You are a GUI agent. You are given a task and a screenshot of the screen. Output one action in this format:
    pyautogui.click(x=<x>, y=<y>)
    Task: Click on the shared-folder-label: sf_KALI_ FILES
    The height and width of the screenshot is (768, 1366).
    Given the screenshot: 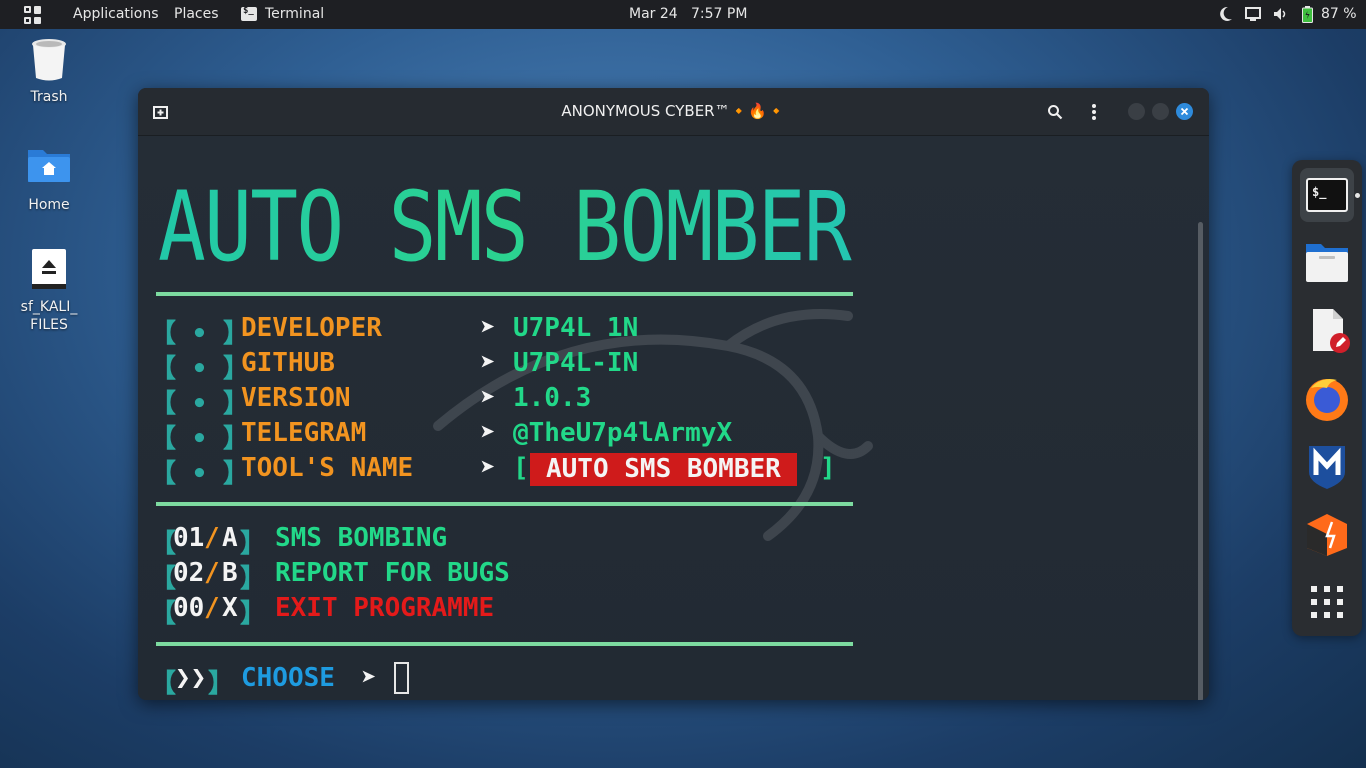 What is the action you would take?
    pyautogui.click(x=49, y=316)
    